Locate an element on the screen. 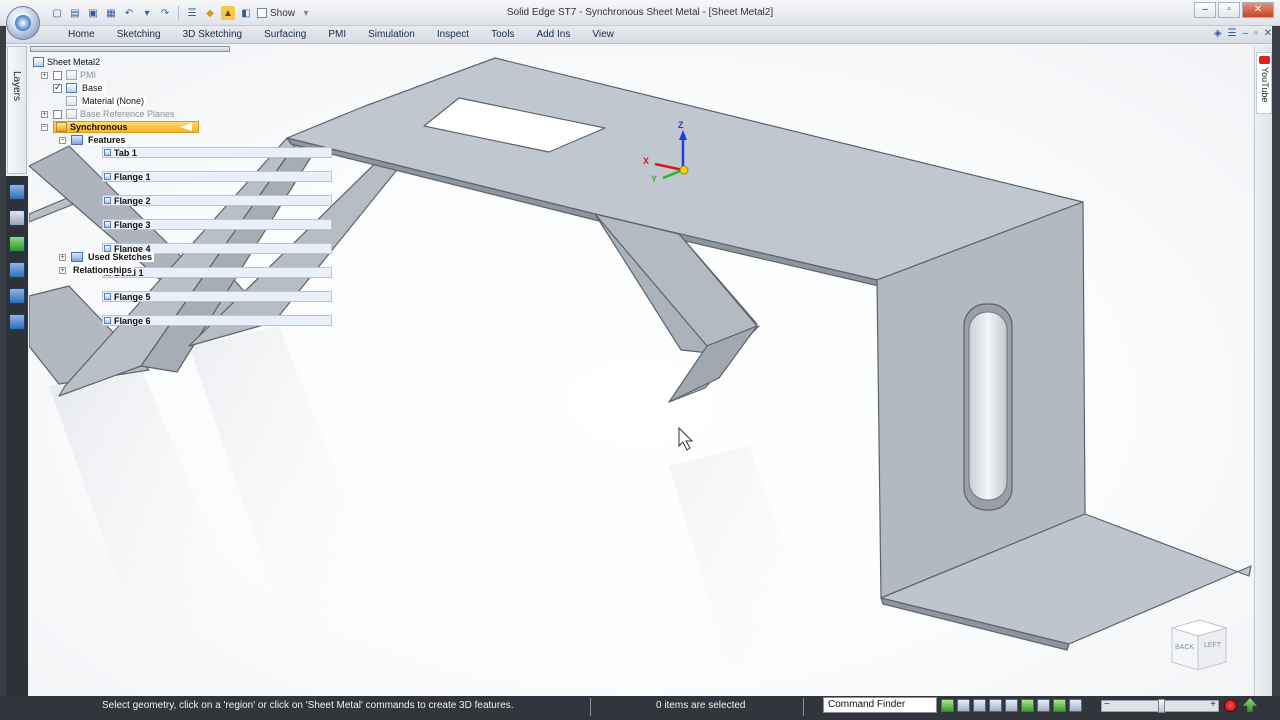 Image resolution: width=1280 pixels, height=720 pixels. restore-button: ▫ is located at coordinates (1229, 10).